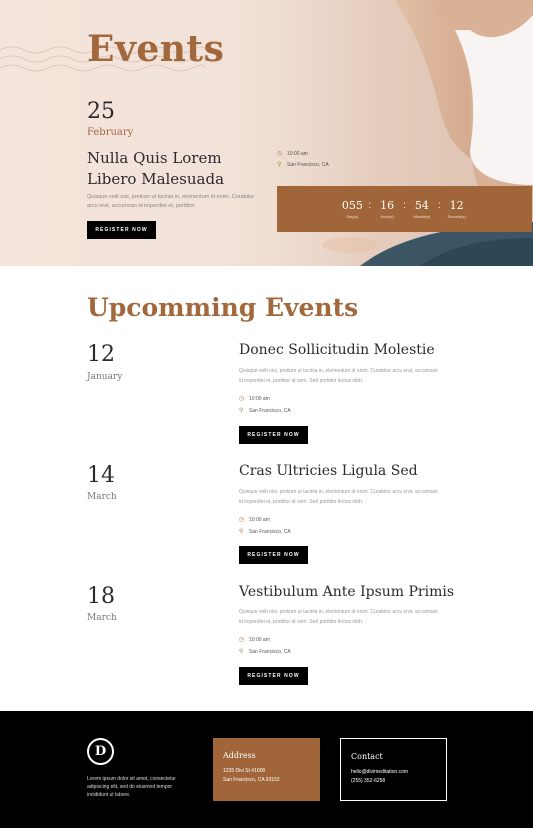 The image size is (533, 828). I want to click on contact-phone-link: (255) 352-6258, so click(393, 781).